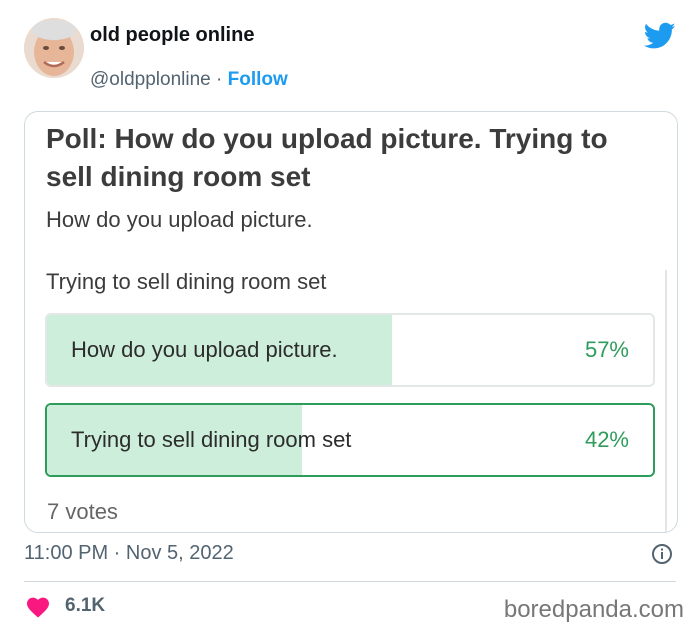  I want to click on heart-icon, so click(38, 607).